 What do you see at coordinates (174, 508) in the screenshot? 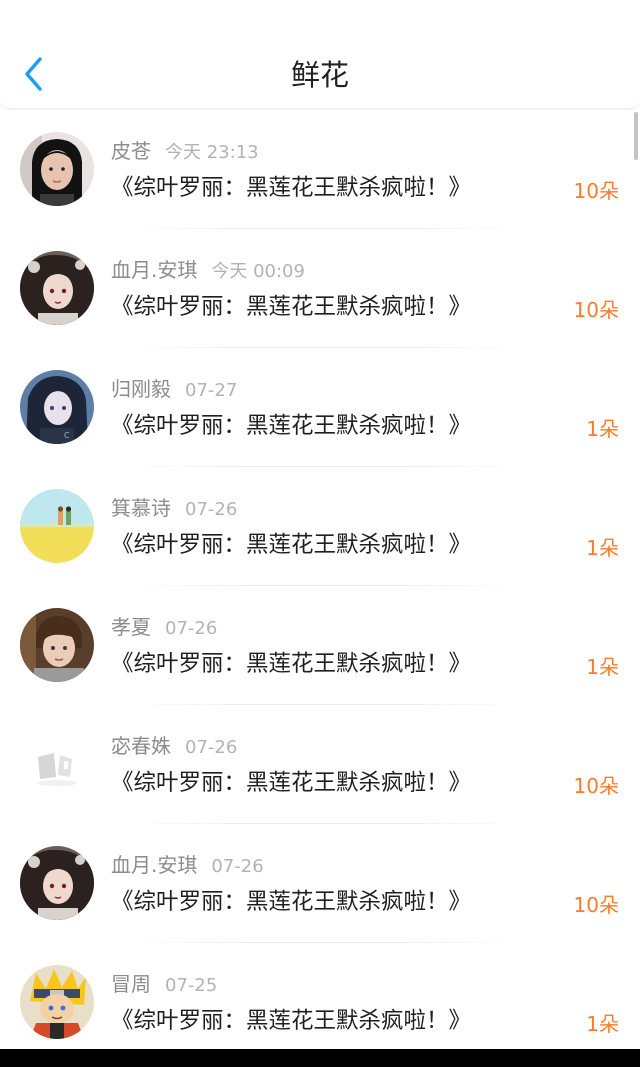
I see `meta-line: 箕慕诗 07-26` at bounding box center [174, 508].